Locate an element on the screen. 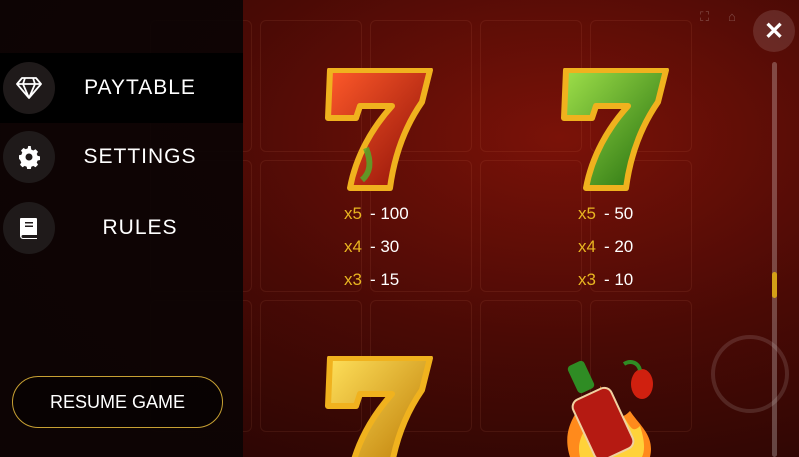 This screenshot has height=457, width=799. resume-game-button: RESUME GAME is located at coordinates (117, 402).